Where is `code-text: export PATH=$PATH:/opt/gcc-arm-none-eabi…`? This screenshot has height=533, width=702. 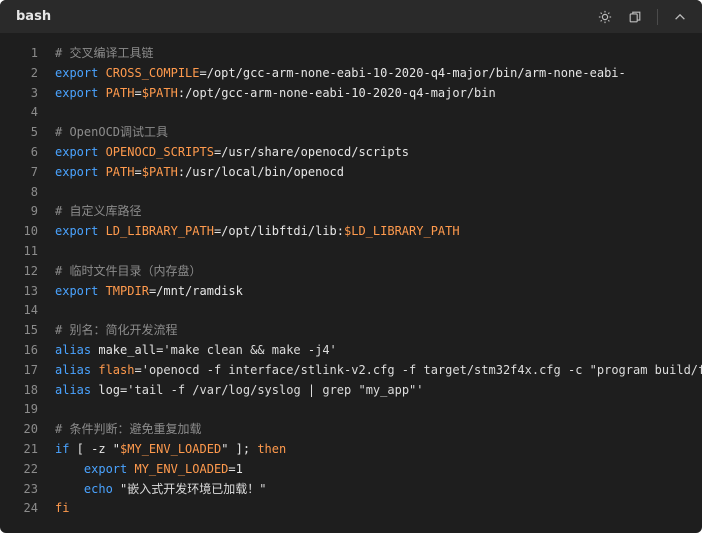 code-text: export PATH=$PATH:/opt/gcc-arm-none-eabi… is located at coordinates (275, 94).